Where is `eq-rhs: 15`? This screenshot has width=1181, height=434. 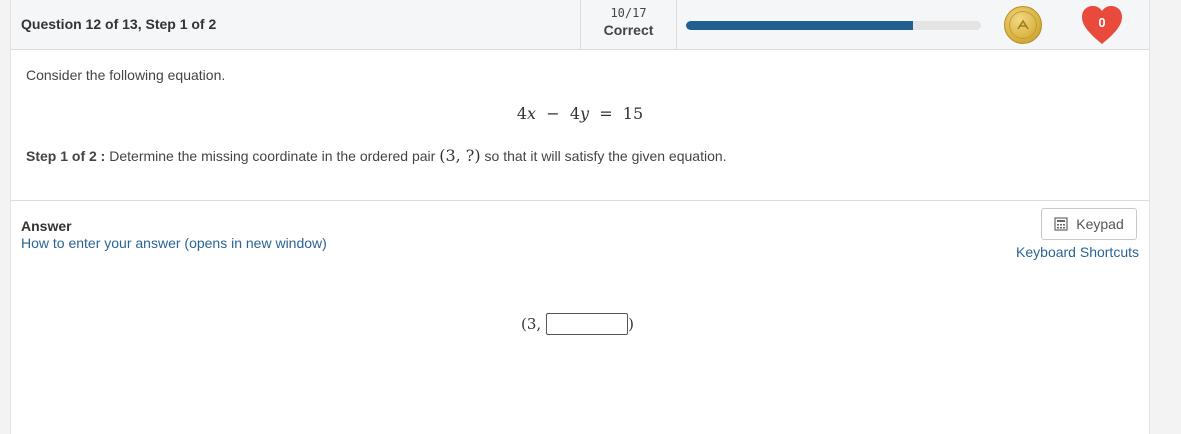 eq-rhs: 15 is located at coordinates (633, 113).